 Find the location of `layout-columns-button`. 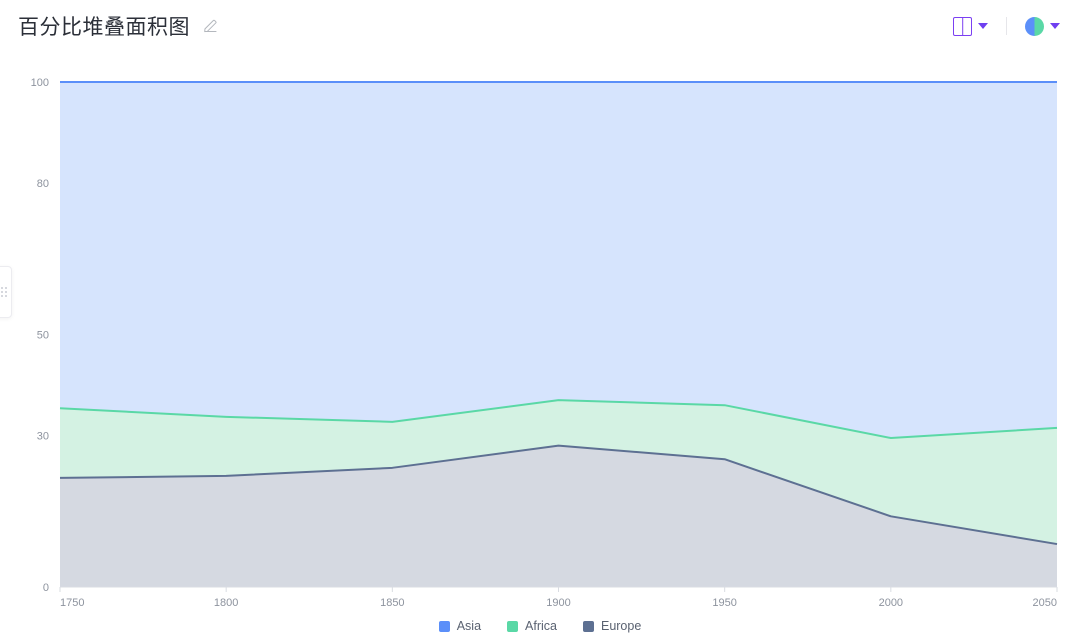

layout-columns-button is located at coordinates (970, 26).